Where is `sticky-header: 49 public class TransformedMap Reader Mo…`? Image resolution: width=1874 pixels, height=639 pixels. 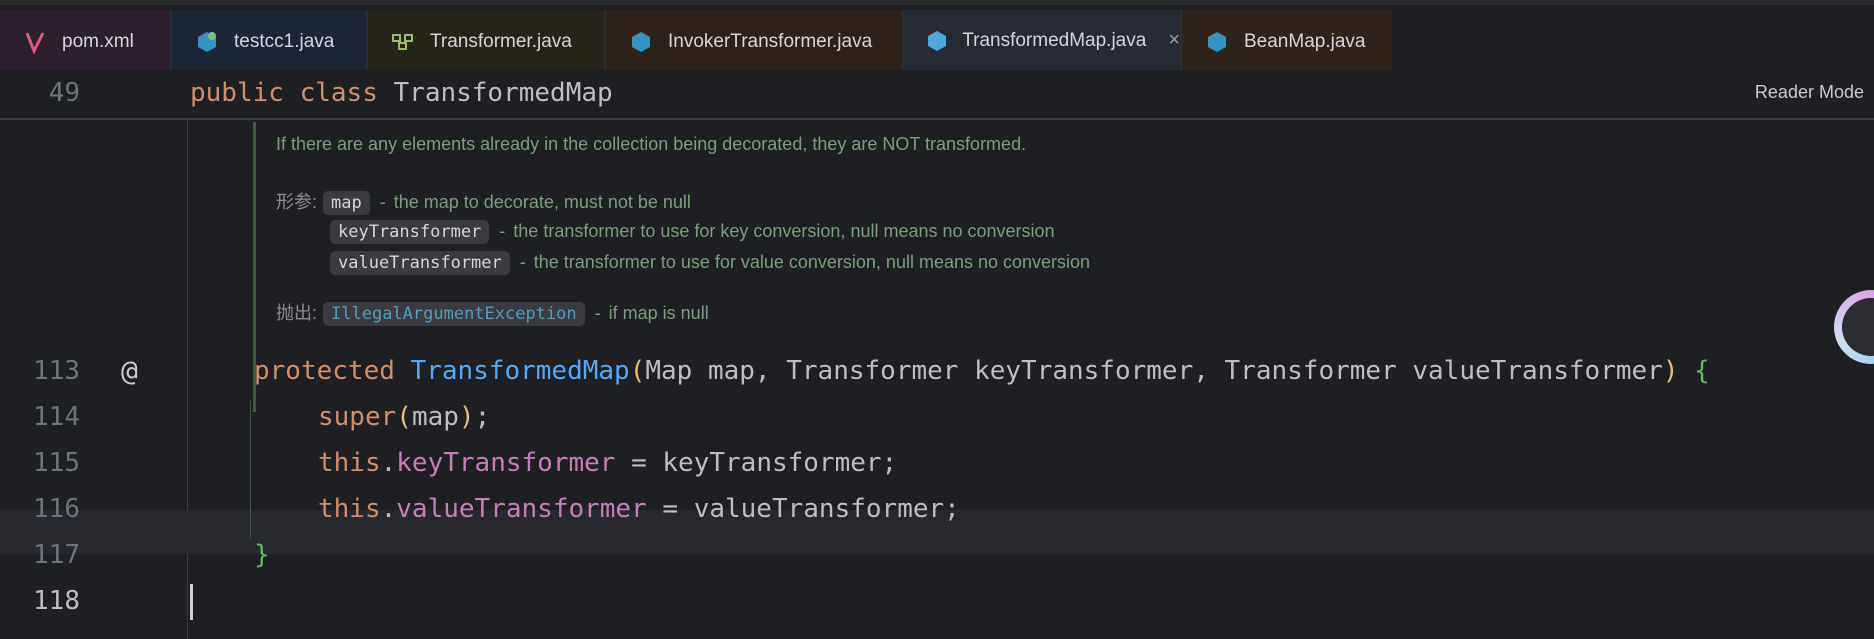 sticky-header: 49 public class TransformedMap Reader Mo… is located at coordinates (937, 95).